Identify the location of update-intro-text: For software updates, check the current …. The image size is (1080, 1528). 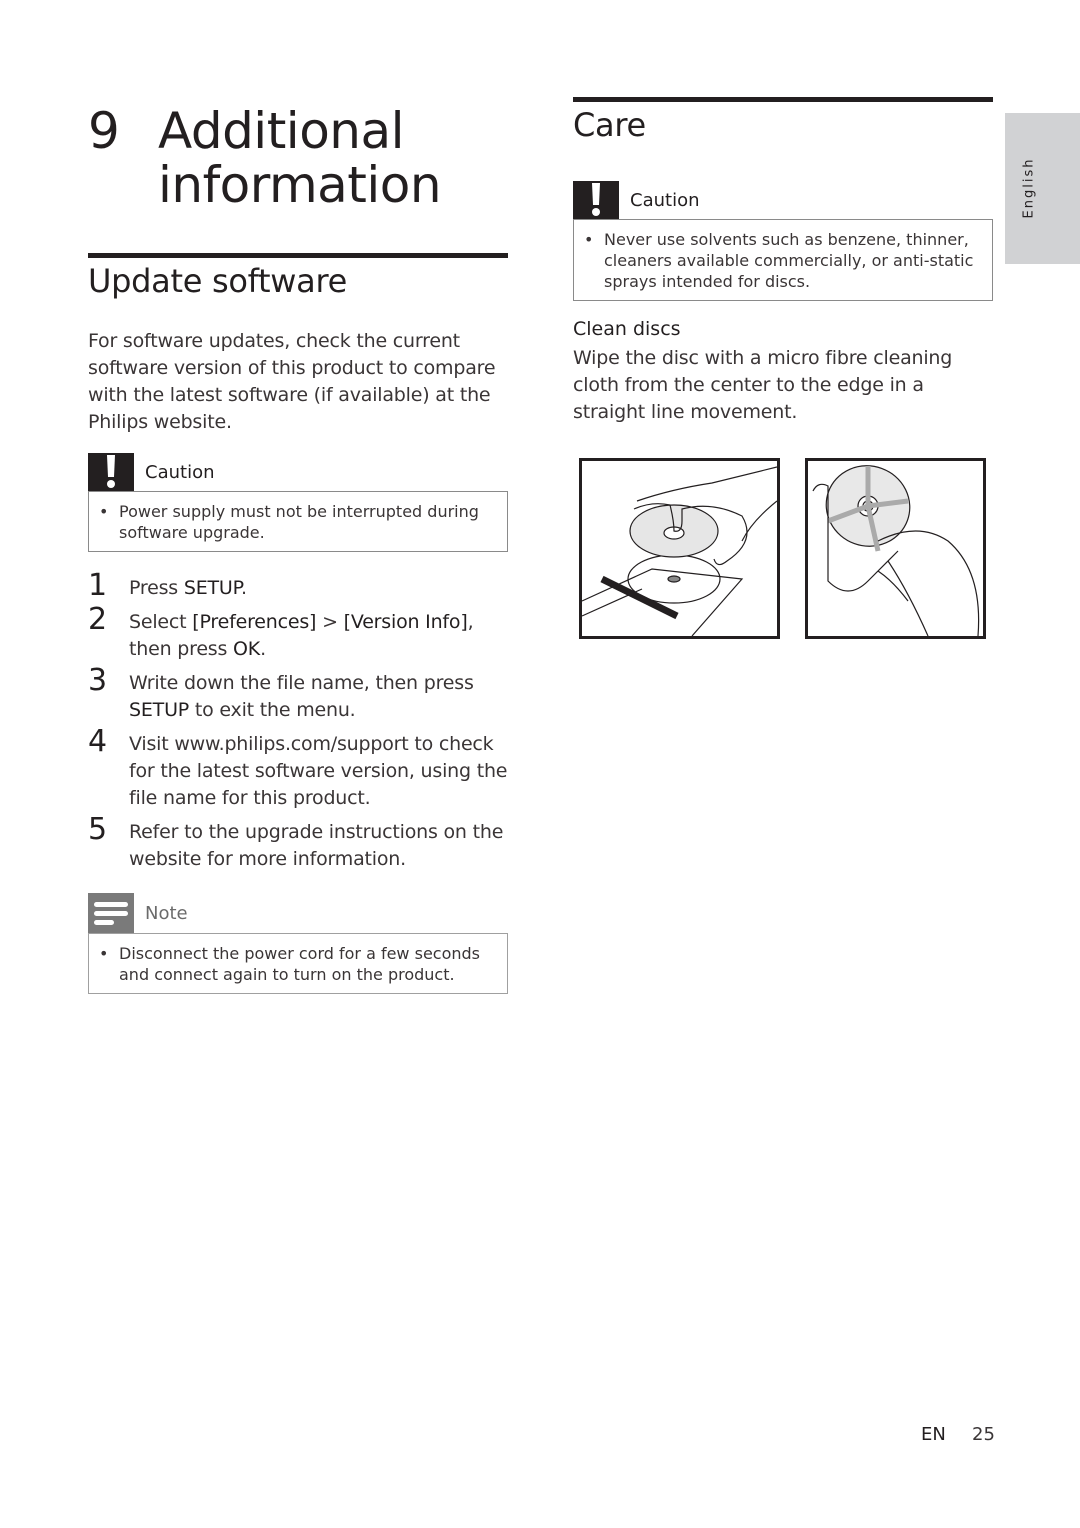
(292, 381).